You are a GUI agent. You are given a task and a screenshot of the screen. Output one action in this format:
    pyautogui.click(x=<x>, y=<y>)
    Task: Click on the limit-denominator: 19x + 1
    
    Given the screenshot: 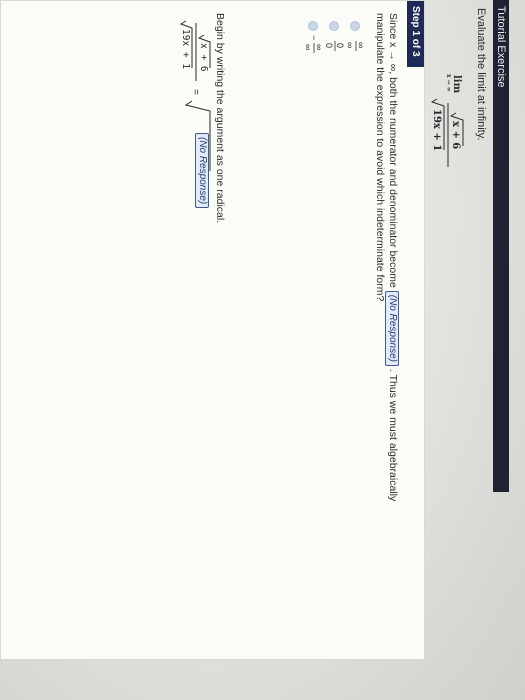 What is the action you would take?
    pyautogui.click(x=436, y=130)
    